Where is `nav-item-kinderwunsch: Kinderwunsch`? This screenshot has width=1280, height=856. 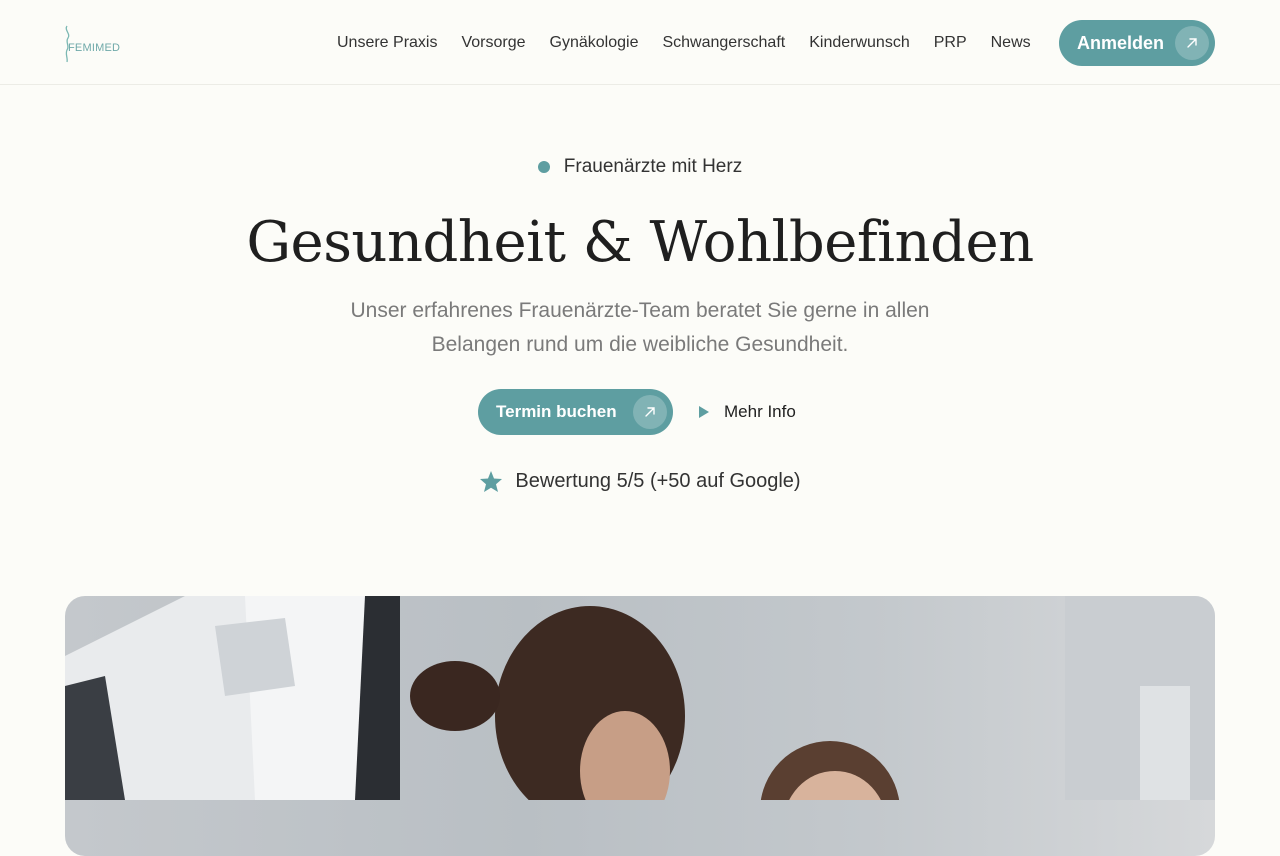
nav-item-kinderwunsch: Kinderwunsch is located at coordinates (859, 43).